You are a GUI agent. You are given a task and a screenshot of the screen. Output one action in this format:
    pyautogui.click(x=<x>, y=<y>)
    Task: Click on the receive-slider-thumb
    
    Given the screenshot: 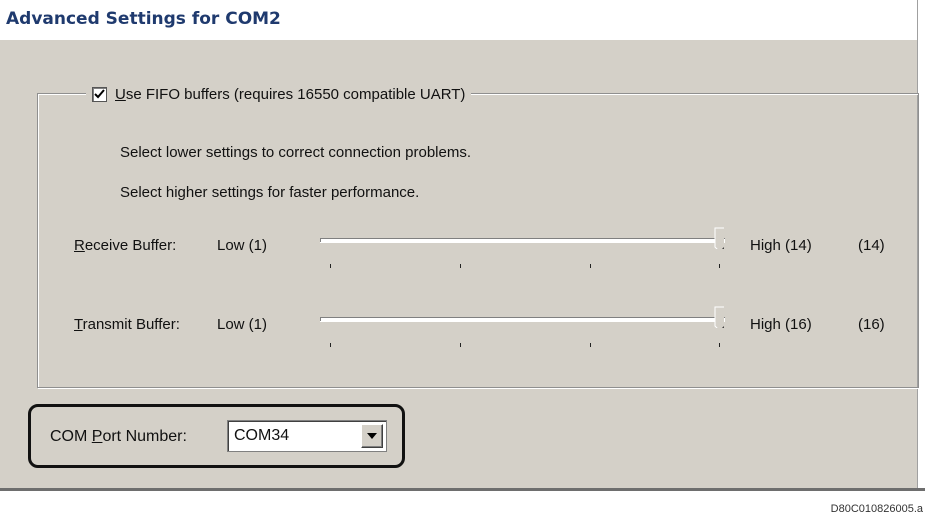 What is the action you would take?
    pyautogui.click(x=719, y=238)
    